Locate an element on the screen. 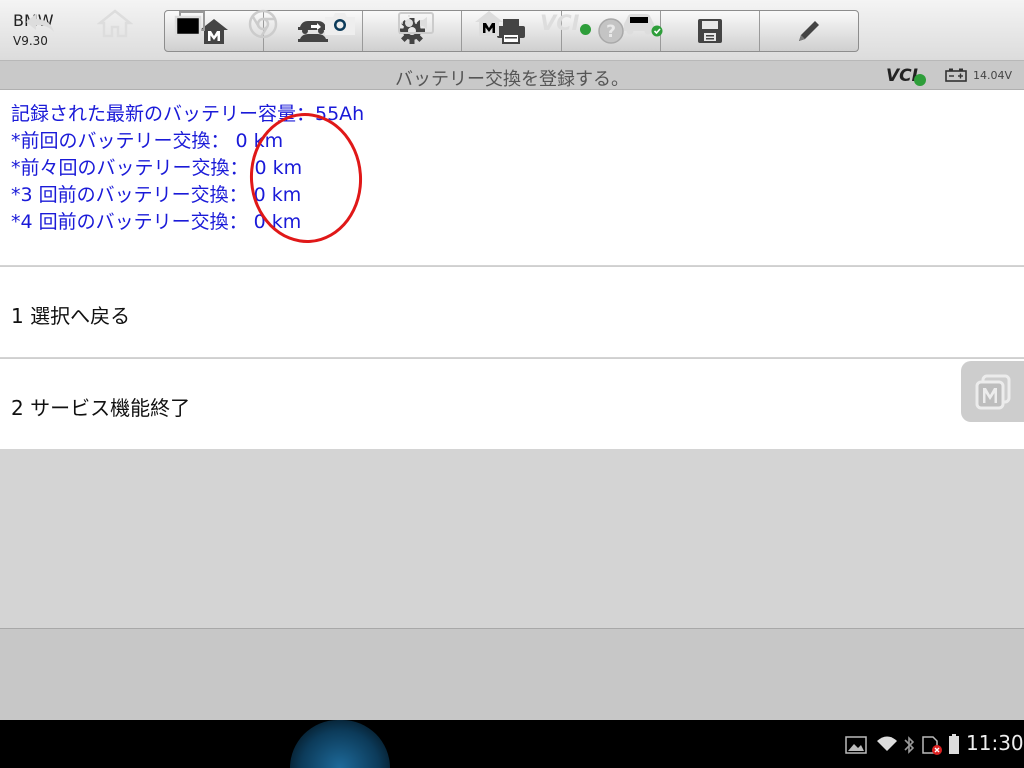  pencil-icon is located at coordinates (808, 31).